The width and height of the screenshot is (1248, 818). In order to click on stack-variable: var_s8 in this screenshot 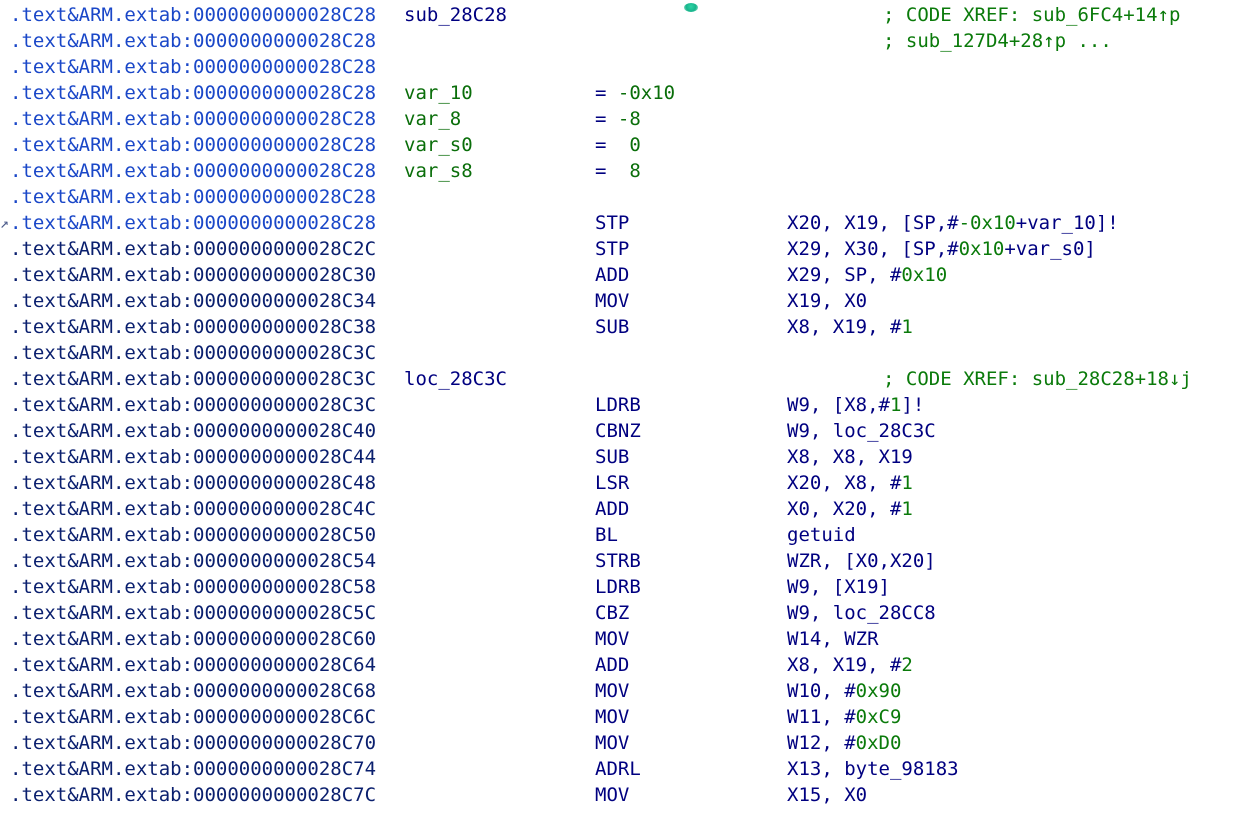, I will do `click(438, 171)`.